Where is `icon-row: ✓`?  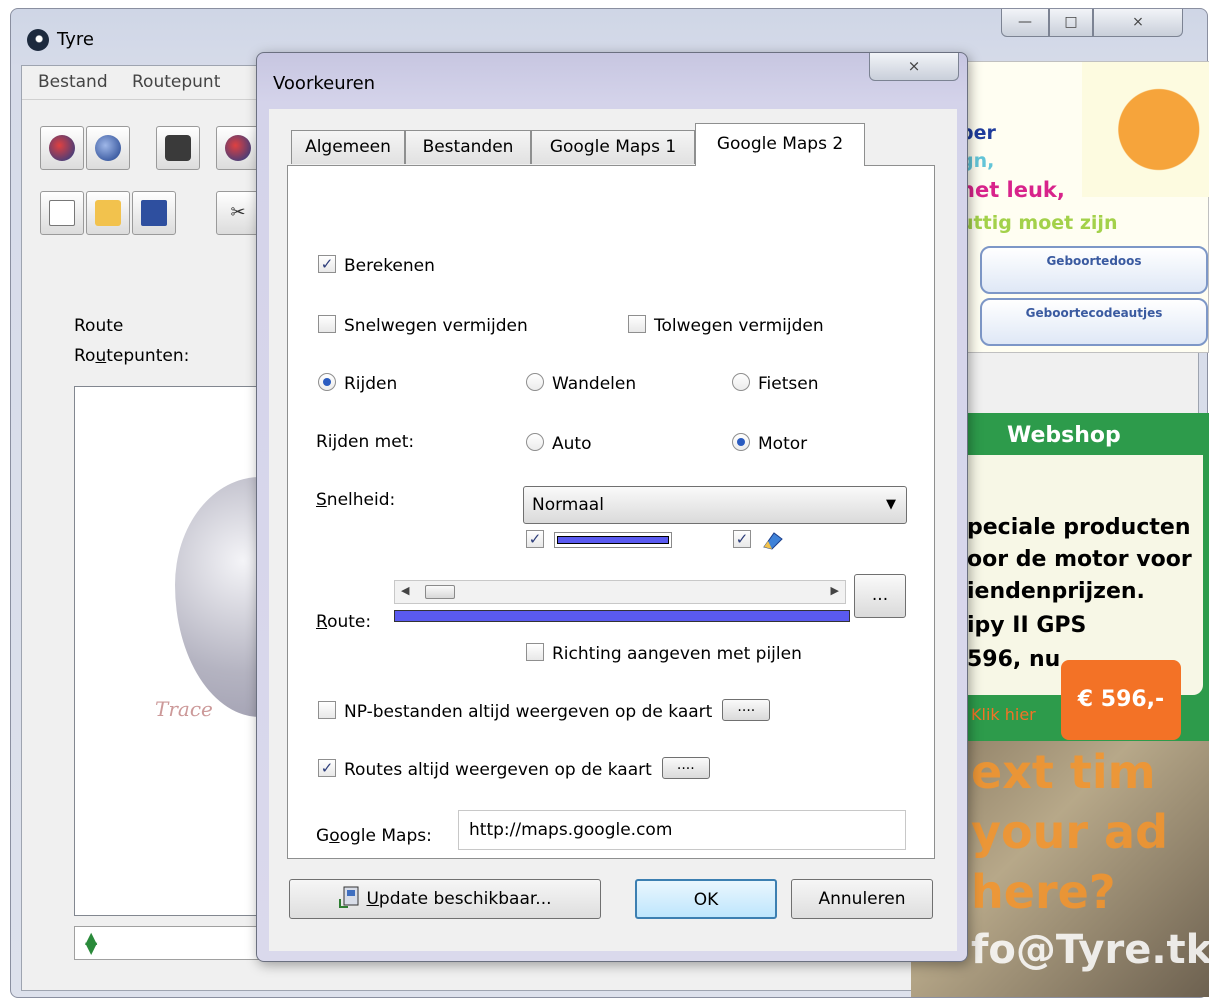
icon-row: ✓ is located at coordinates (746, 542).